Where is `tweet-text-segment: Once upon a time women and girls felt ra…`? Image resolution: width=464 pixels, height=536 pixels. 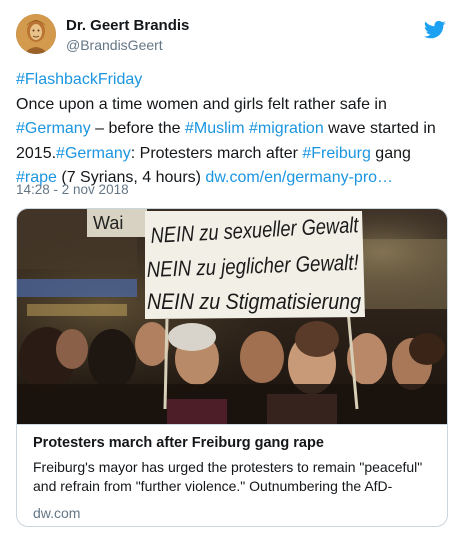
tweet-text-segment: Once upon a time women and girls felt ra… is located at coordinates (201, 104).